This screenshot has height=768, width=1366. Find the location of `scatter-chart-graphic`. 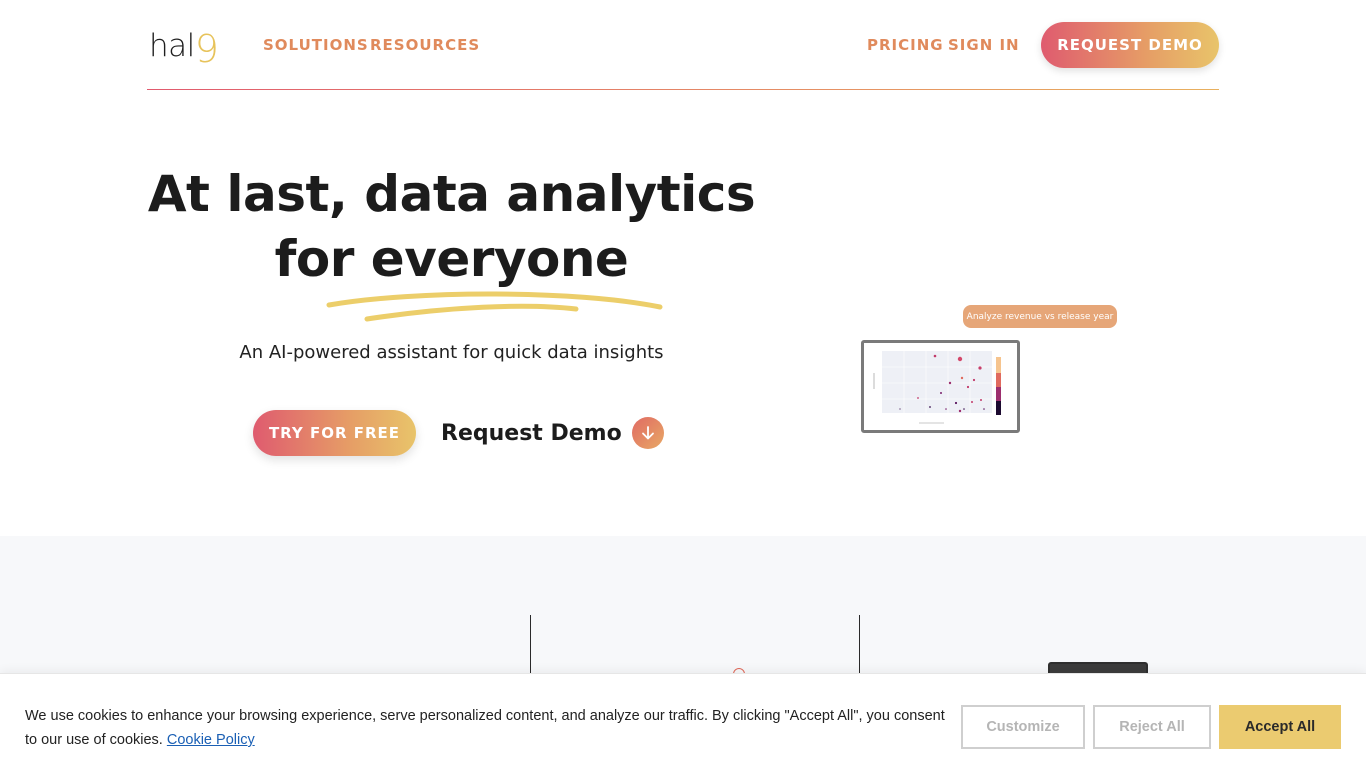

scatter-chart-graphic is located at coordinates (940, 386).